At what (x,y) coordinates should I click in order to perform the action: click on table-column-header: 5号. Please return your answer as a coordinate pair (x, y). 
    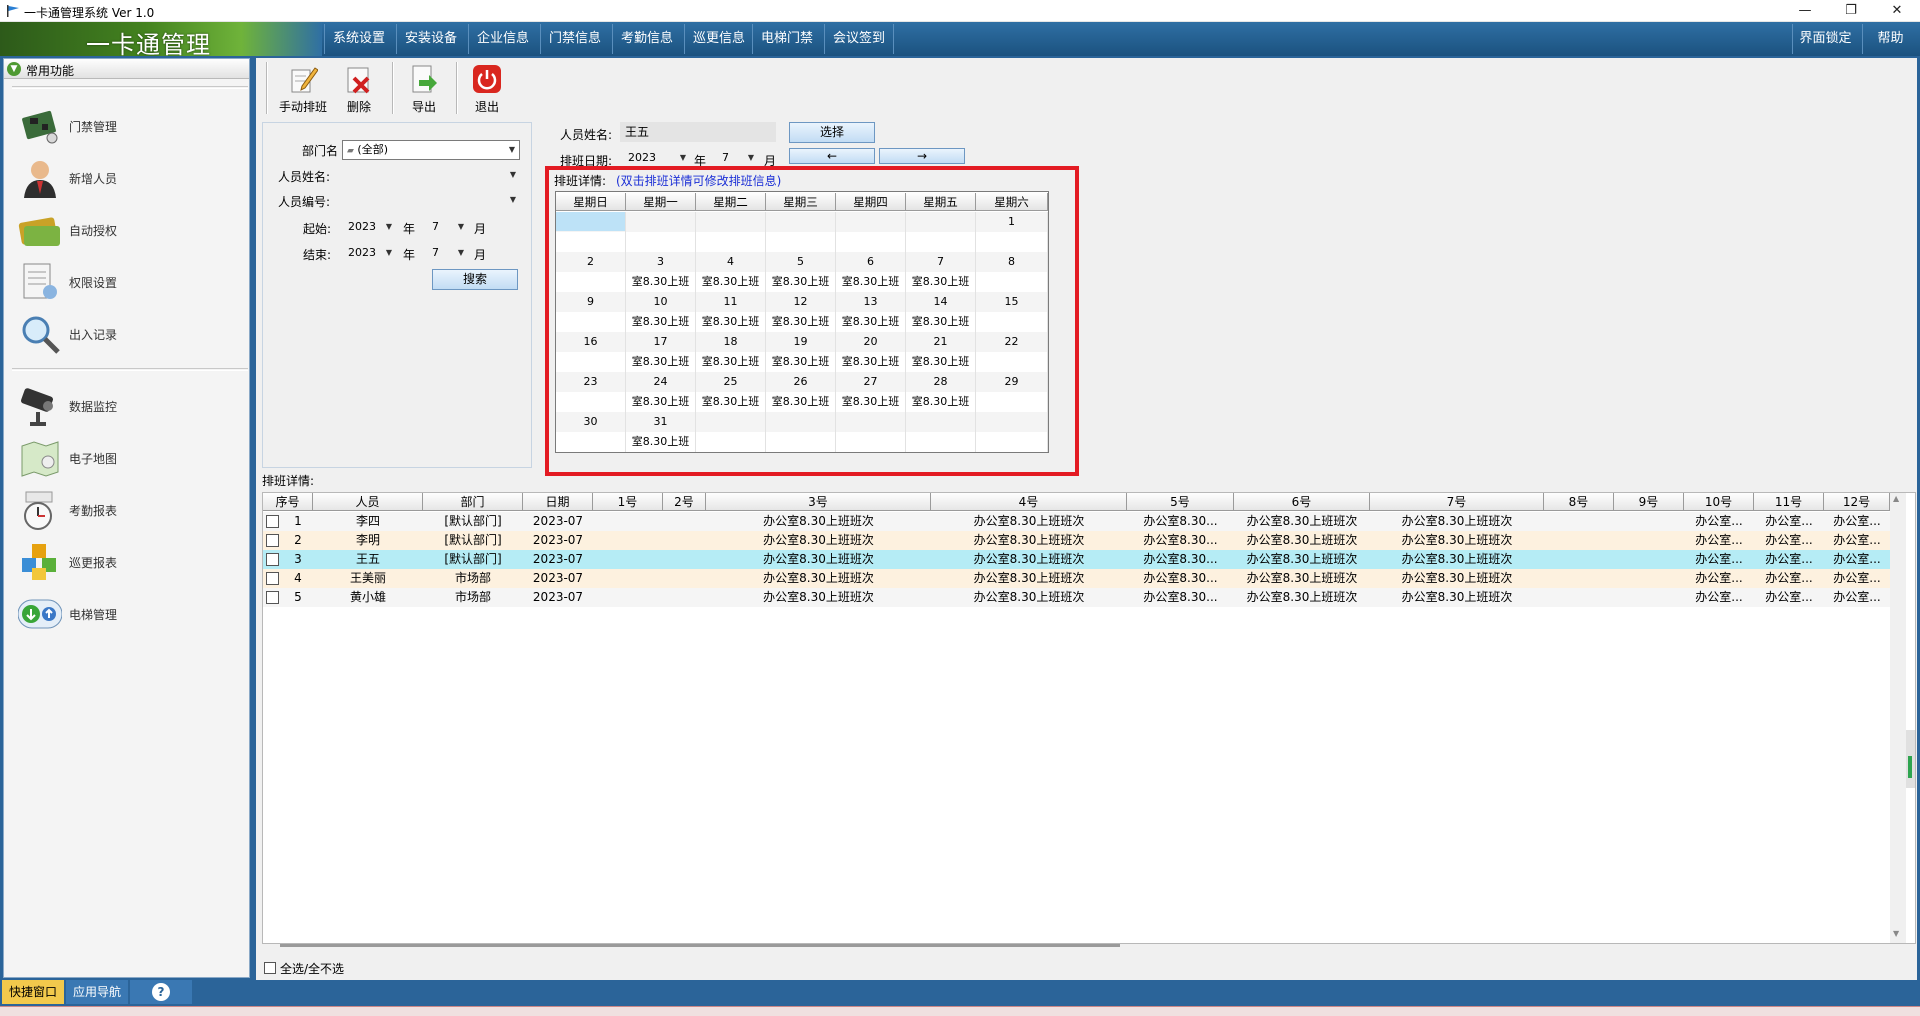
    Looking at the image, I should click on (1180, 502).